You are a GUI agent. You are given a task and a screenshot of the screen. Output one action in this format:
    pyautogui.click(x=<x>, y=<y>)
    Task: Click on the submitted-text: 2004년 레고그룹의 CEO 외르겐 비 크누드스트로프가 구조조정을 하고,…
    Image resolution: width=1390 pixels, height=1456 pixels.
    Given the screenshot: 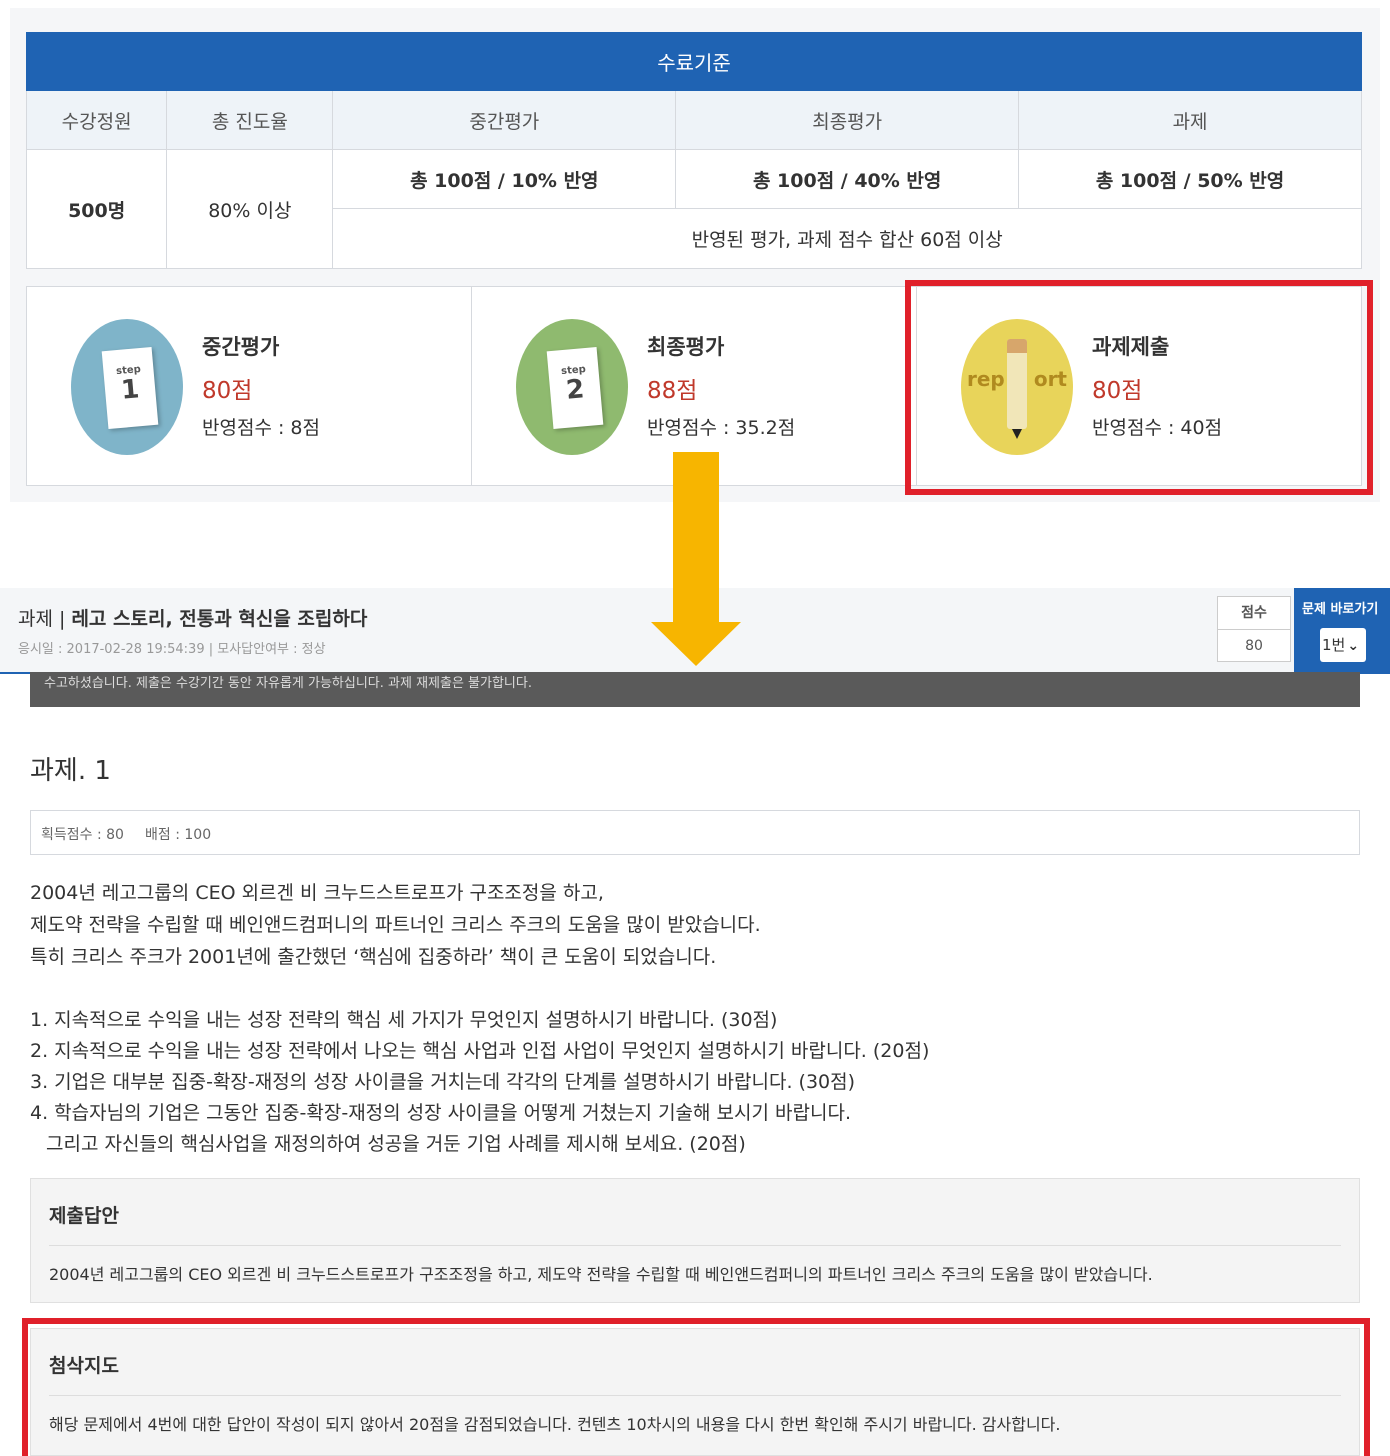 What is the action you would take?
    pyautogui.click(x=601, y=1274)
    